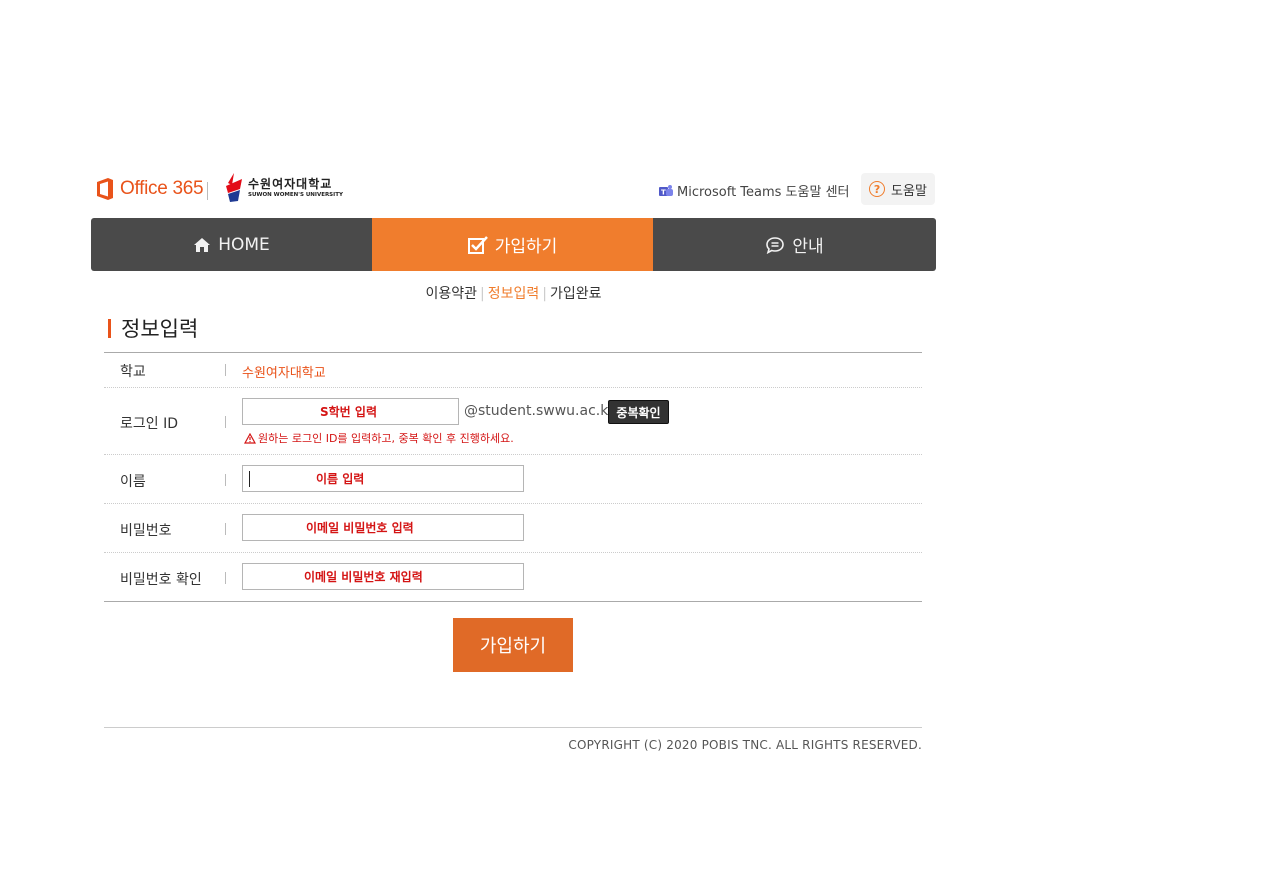 Image resolution: width=1262 pixels, height=893 pixels. What do you see at coordinates (207, 191) in the screenshot?
I see `logo-separator` at bounding box center [207, 191].